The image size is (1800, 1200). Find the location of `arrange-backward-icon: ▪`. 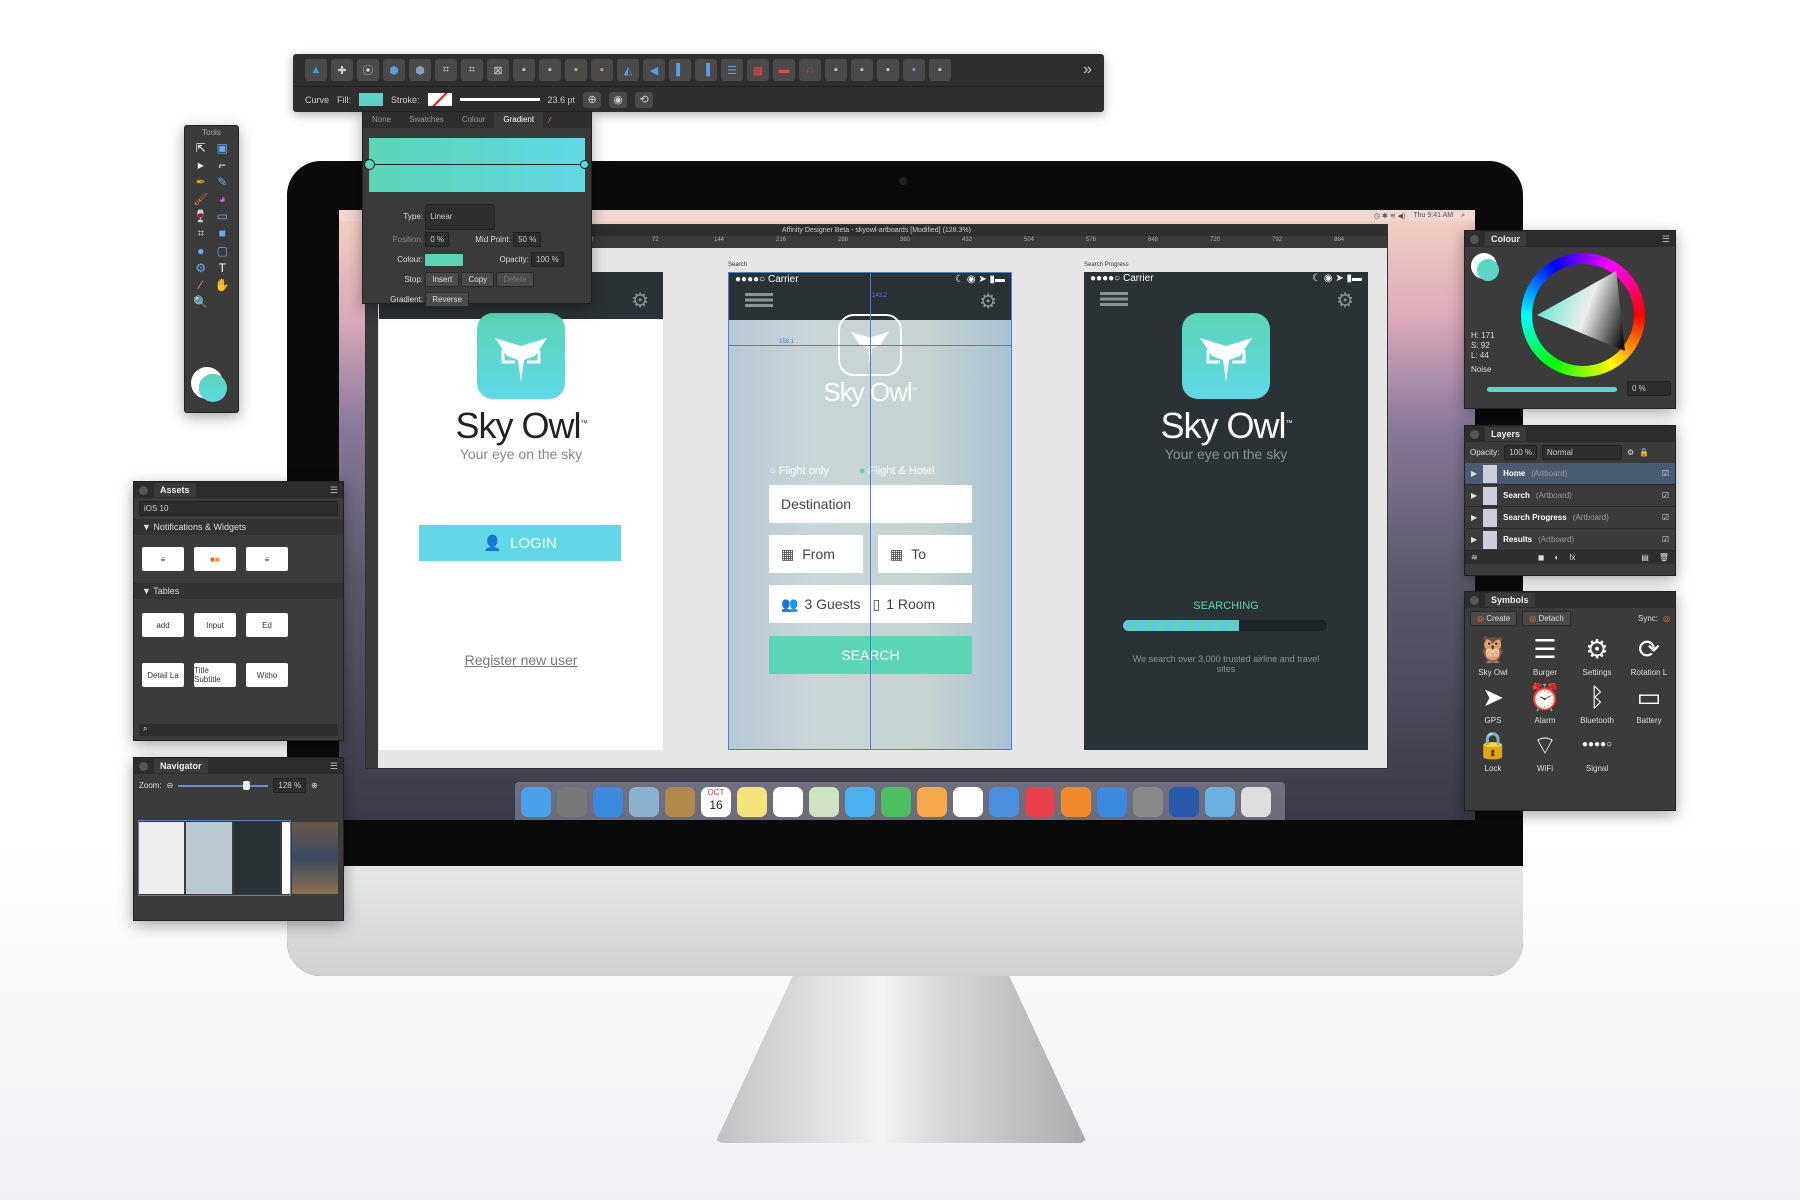

arrange-backward-icon: ▪ is located at coordinates (550, 70).